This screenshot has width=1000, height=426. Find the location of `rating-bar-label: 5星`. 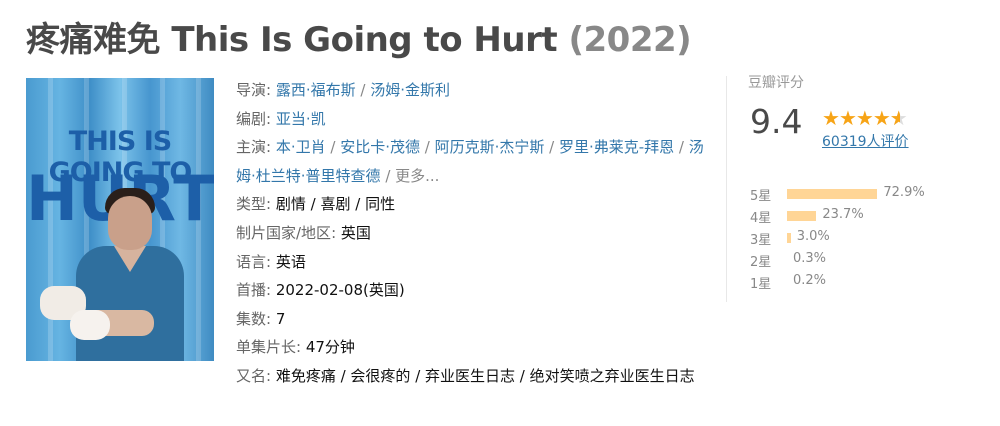

rating-bar-label: 5星 is located at coordinates (761, 196).